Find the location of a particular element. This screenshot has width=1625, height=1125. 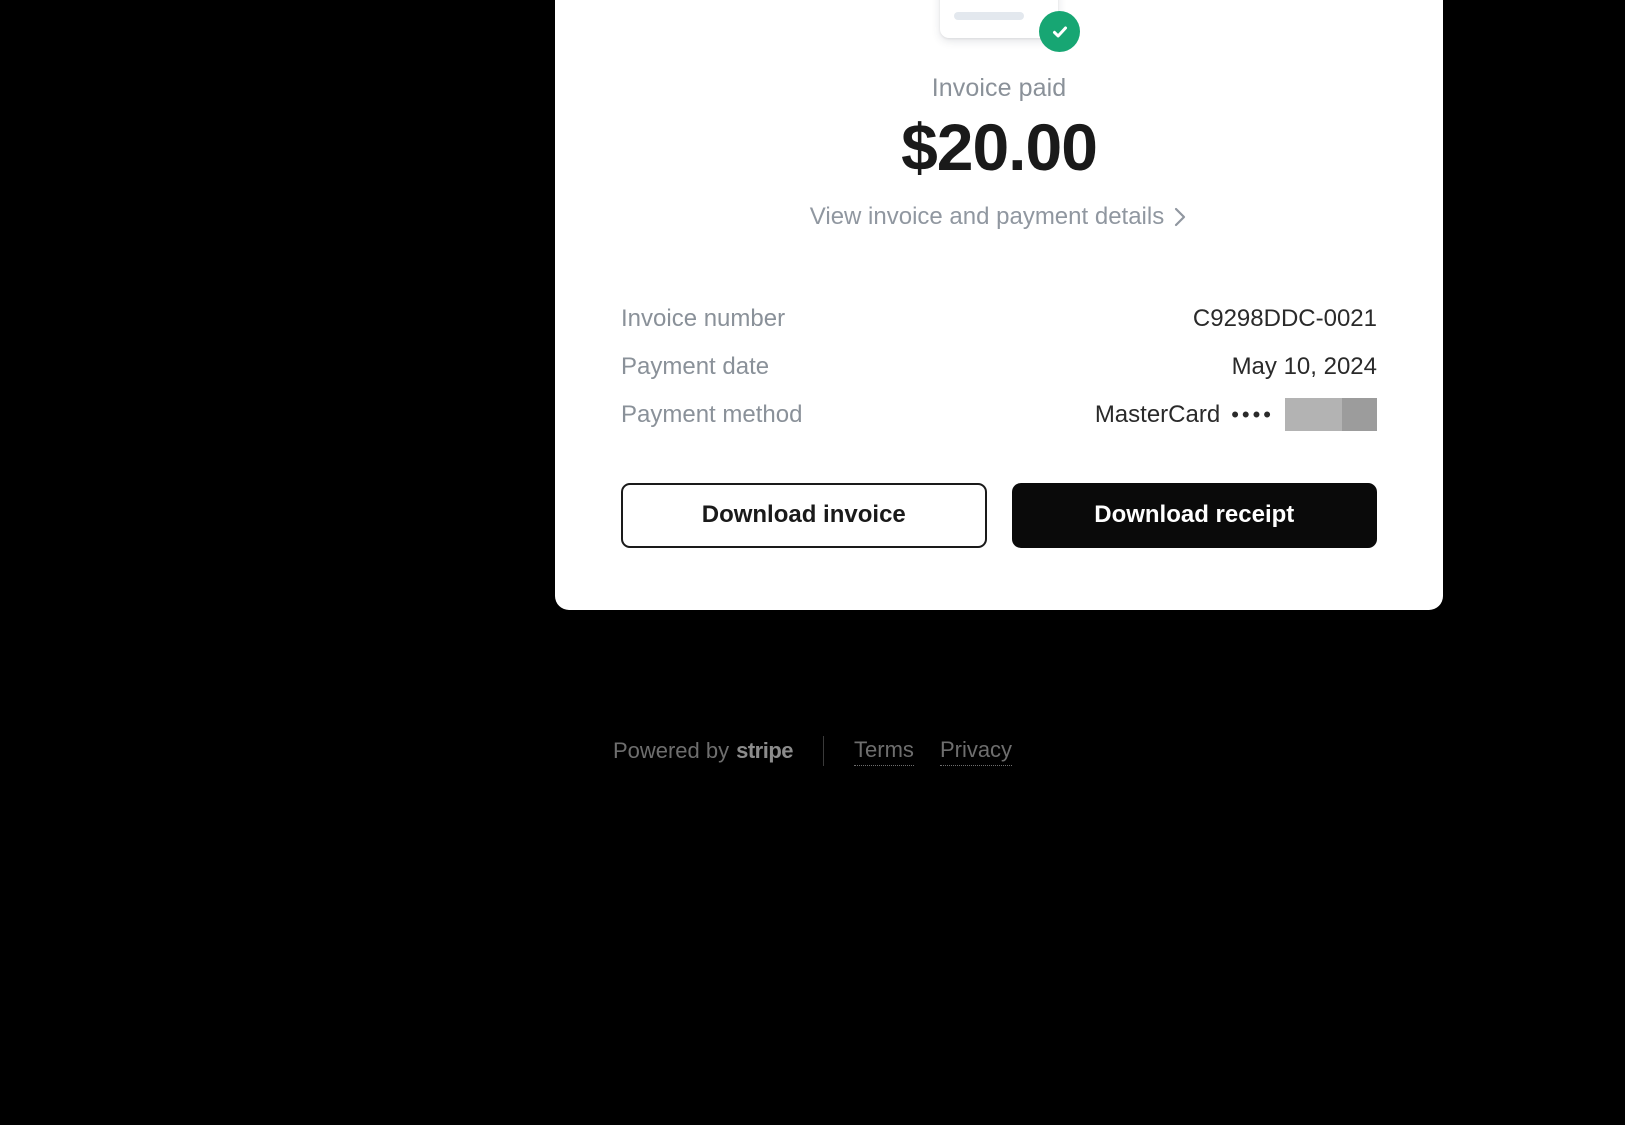

card-brand-label: MasterCard is located at coordinates (1157, 414).